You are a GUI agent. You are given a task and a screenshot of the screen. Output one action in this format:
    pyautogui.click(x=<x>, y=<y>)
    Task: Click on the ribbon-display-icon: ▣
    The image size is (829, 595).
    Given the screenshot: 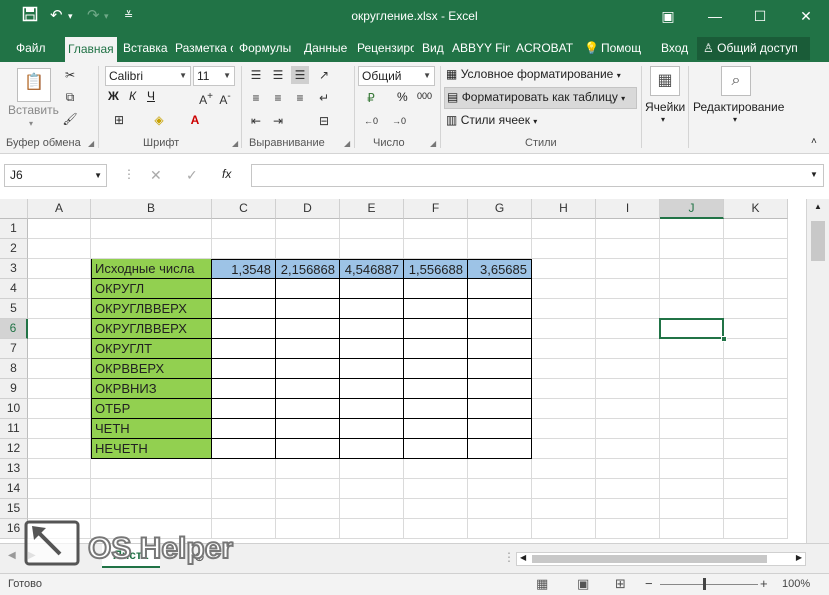 What is the action you would take?
    pyautogui.click(x=668, y=16)
    